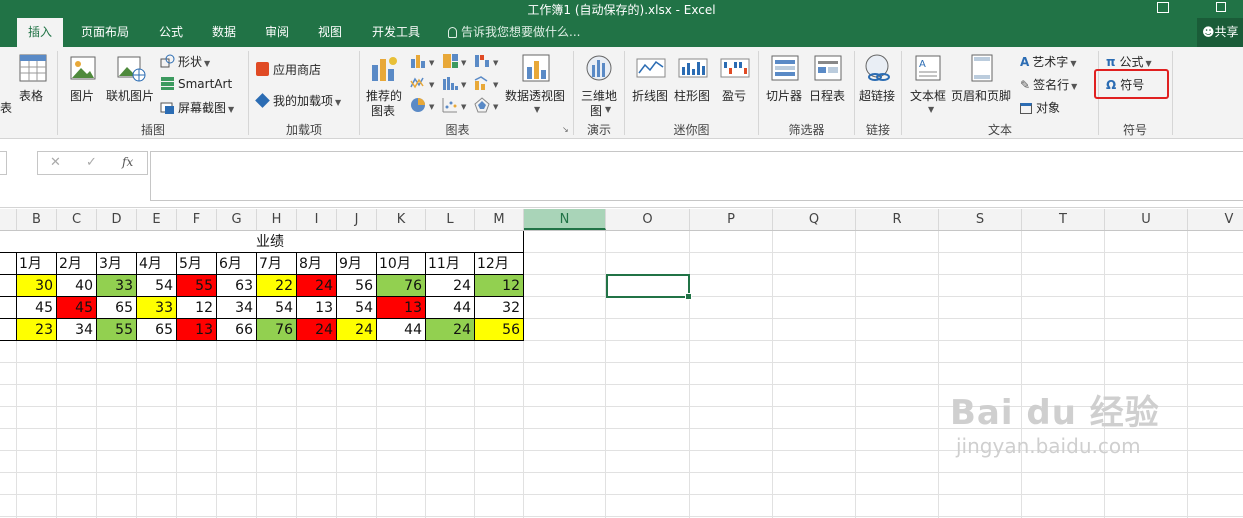  What do you see at coordinates (396, 32) in the screenshot?
I see `tab-developer: 开发工具` at bounding box center [396, 32].